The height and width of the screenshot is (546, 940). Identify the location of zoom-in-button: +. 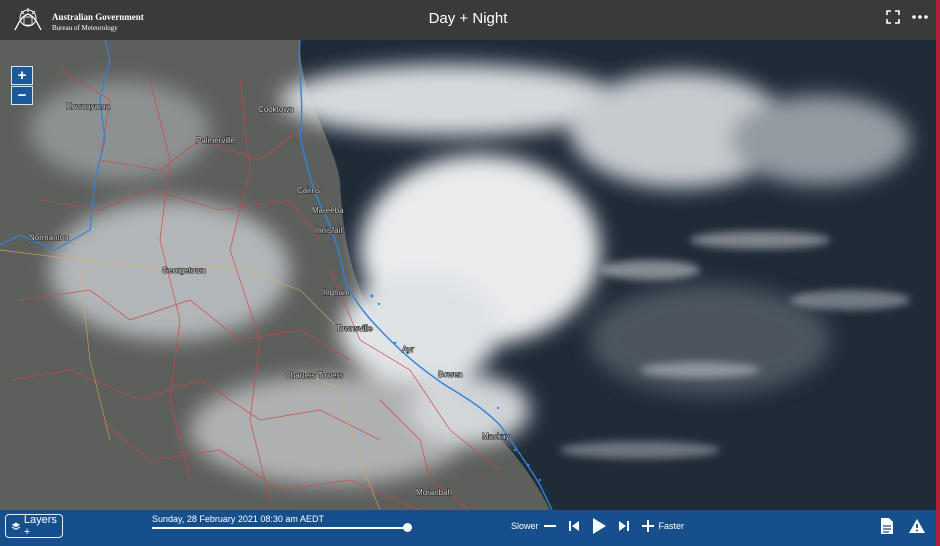
(22, 75).